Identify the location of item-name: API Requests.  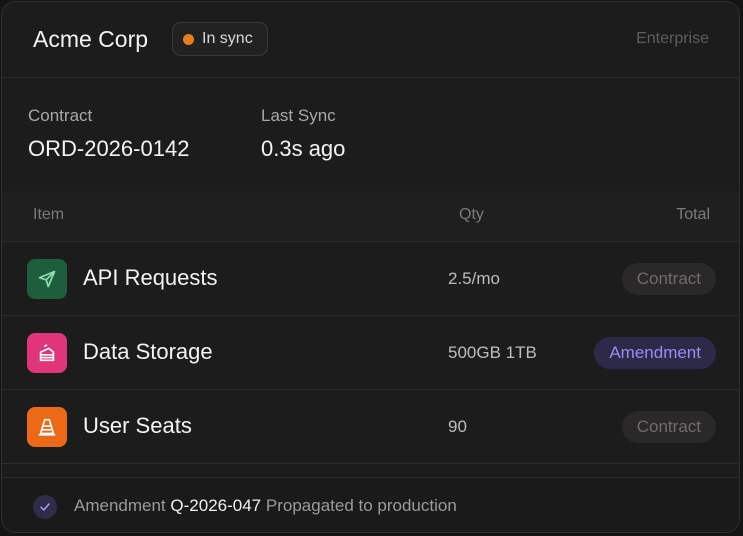
(150, 277).